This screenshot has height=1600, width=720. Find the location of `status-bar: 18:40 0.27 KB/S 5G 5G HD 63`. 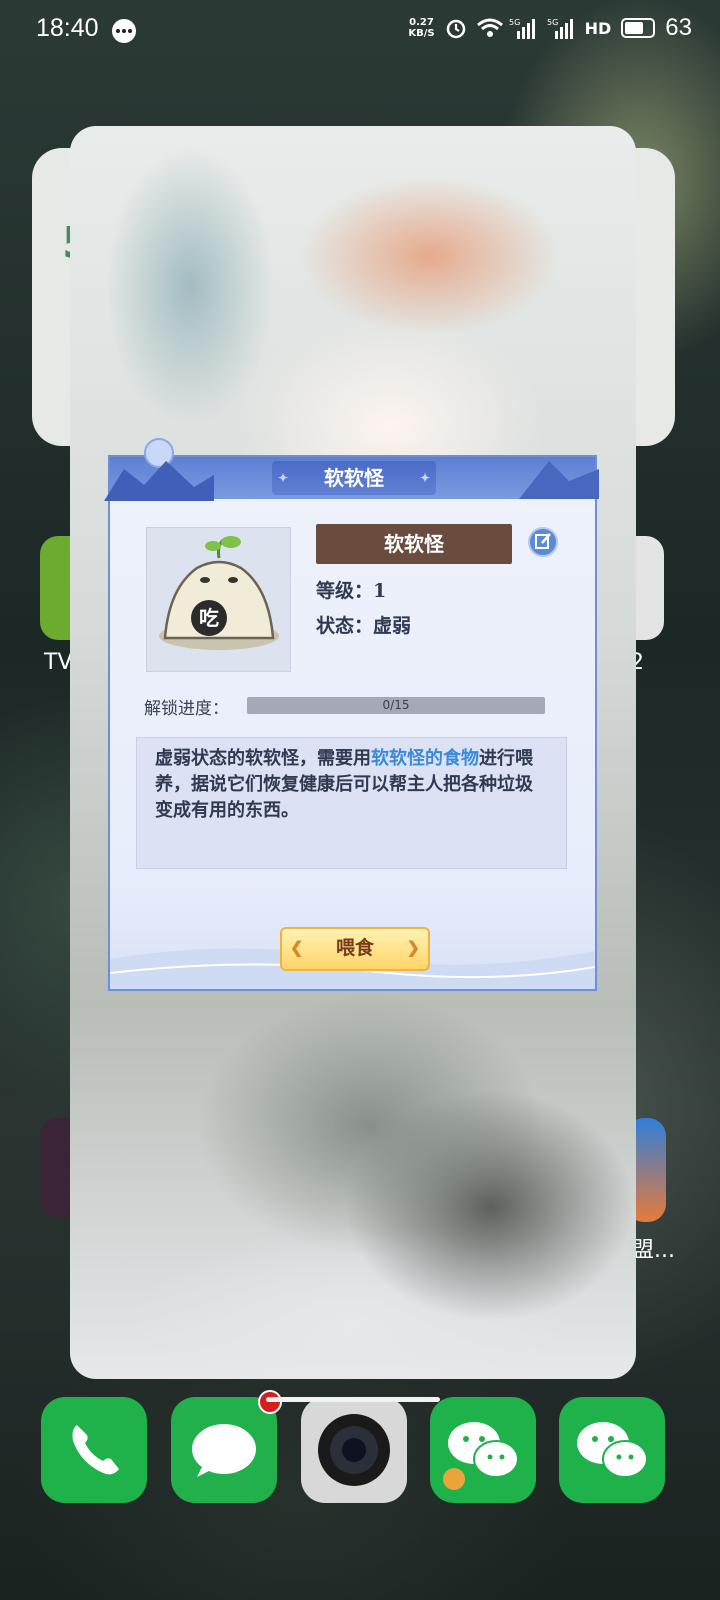

status-bar: 18:40 0.27 KB/S 5G 5G HD 63 is located at coordinates (360, 30).